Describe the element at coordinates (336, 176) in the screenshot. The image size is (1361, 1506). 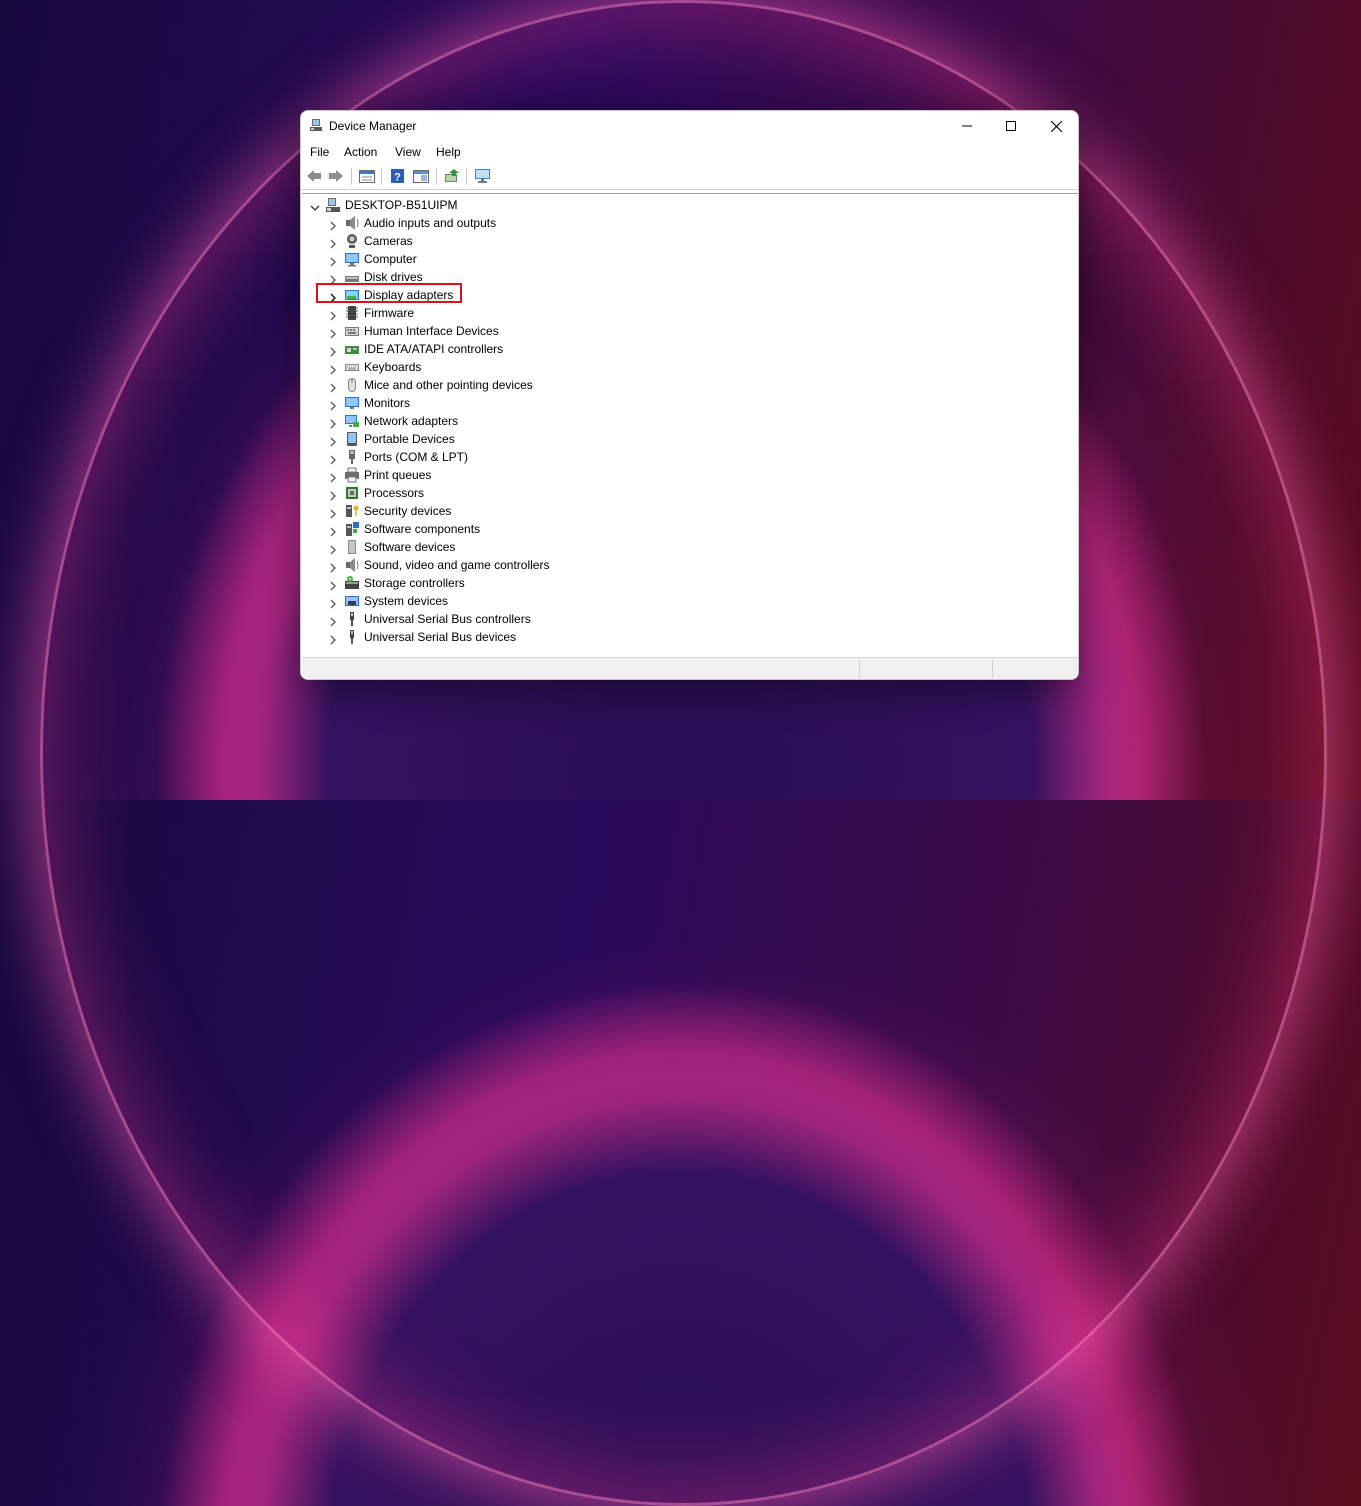
I see `forward-arrow-icon` at that location.